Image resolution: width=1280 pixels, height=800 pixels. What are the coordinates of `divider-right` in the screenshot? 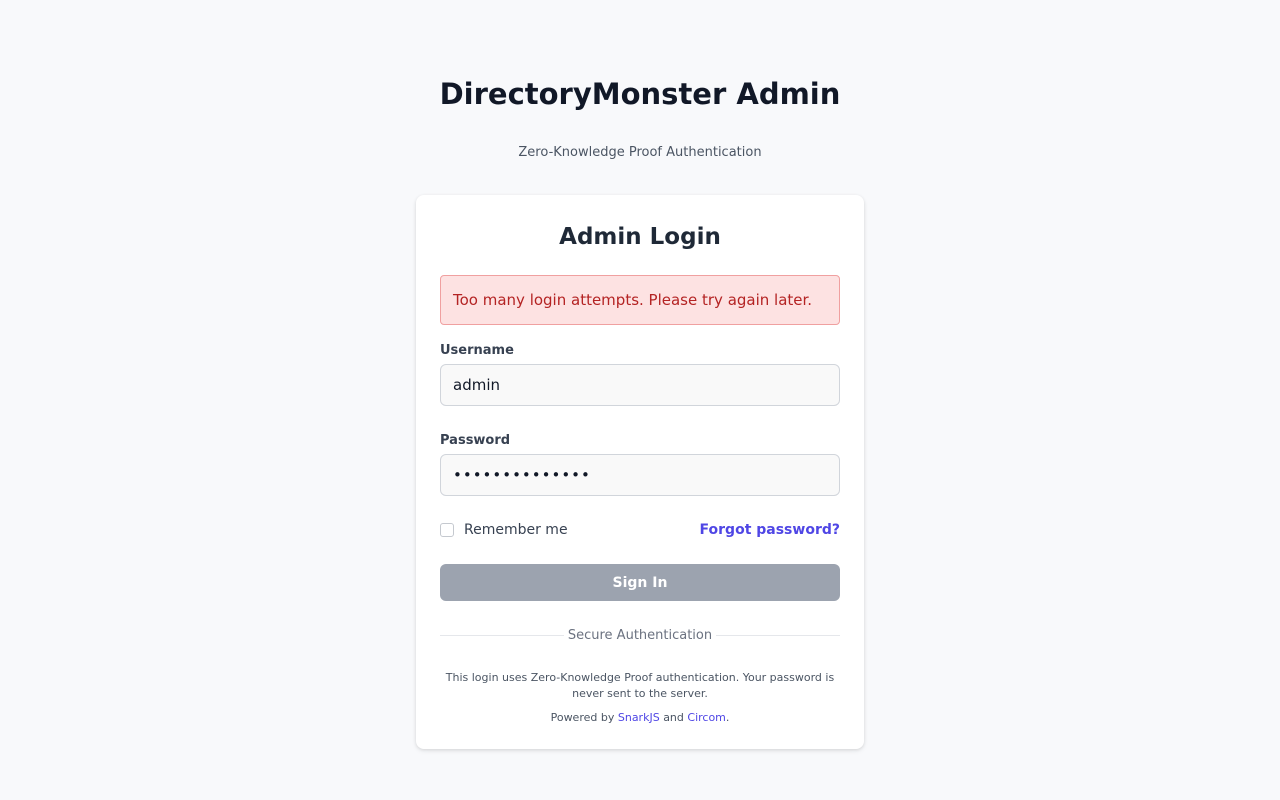 It's located at (778, 635).